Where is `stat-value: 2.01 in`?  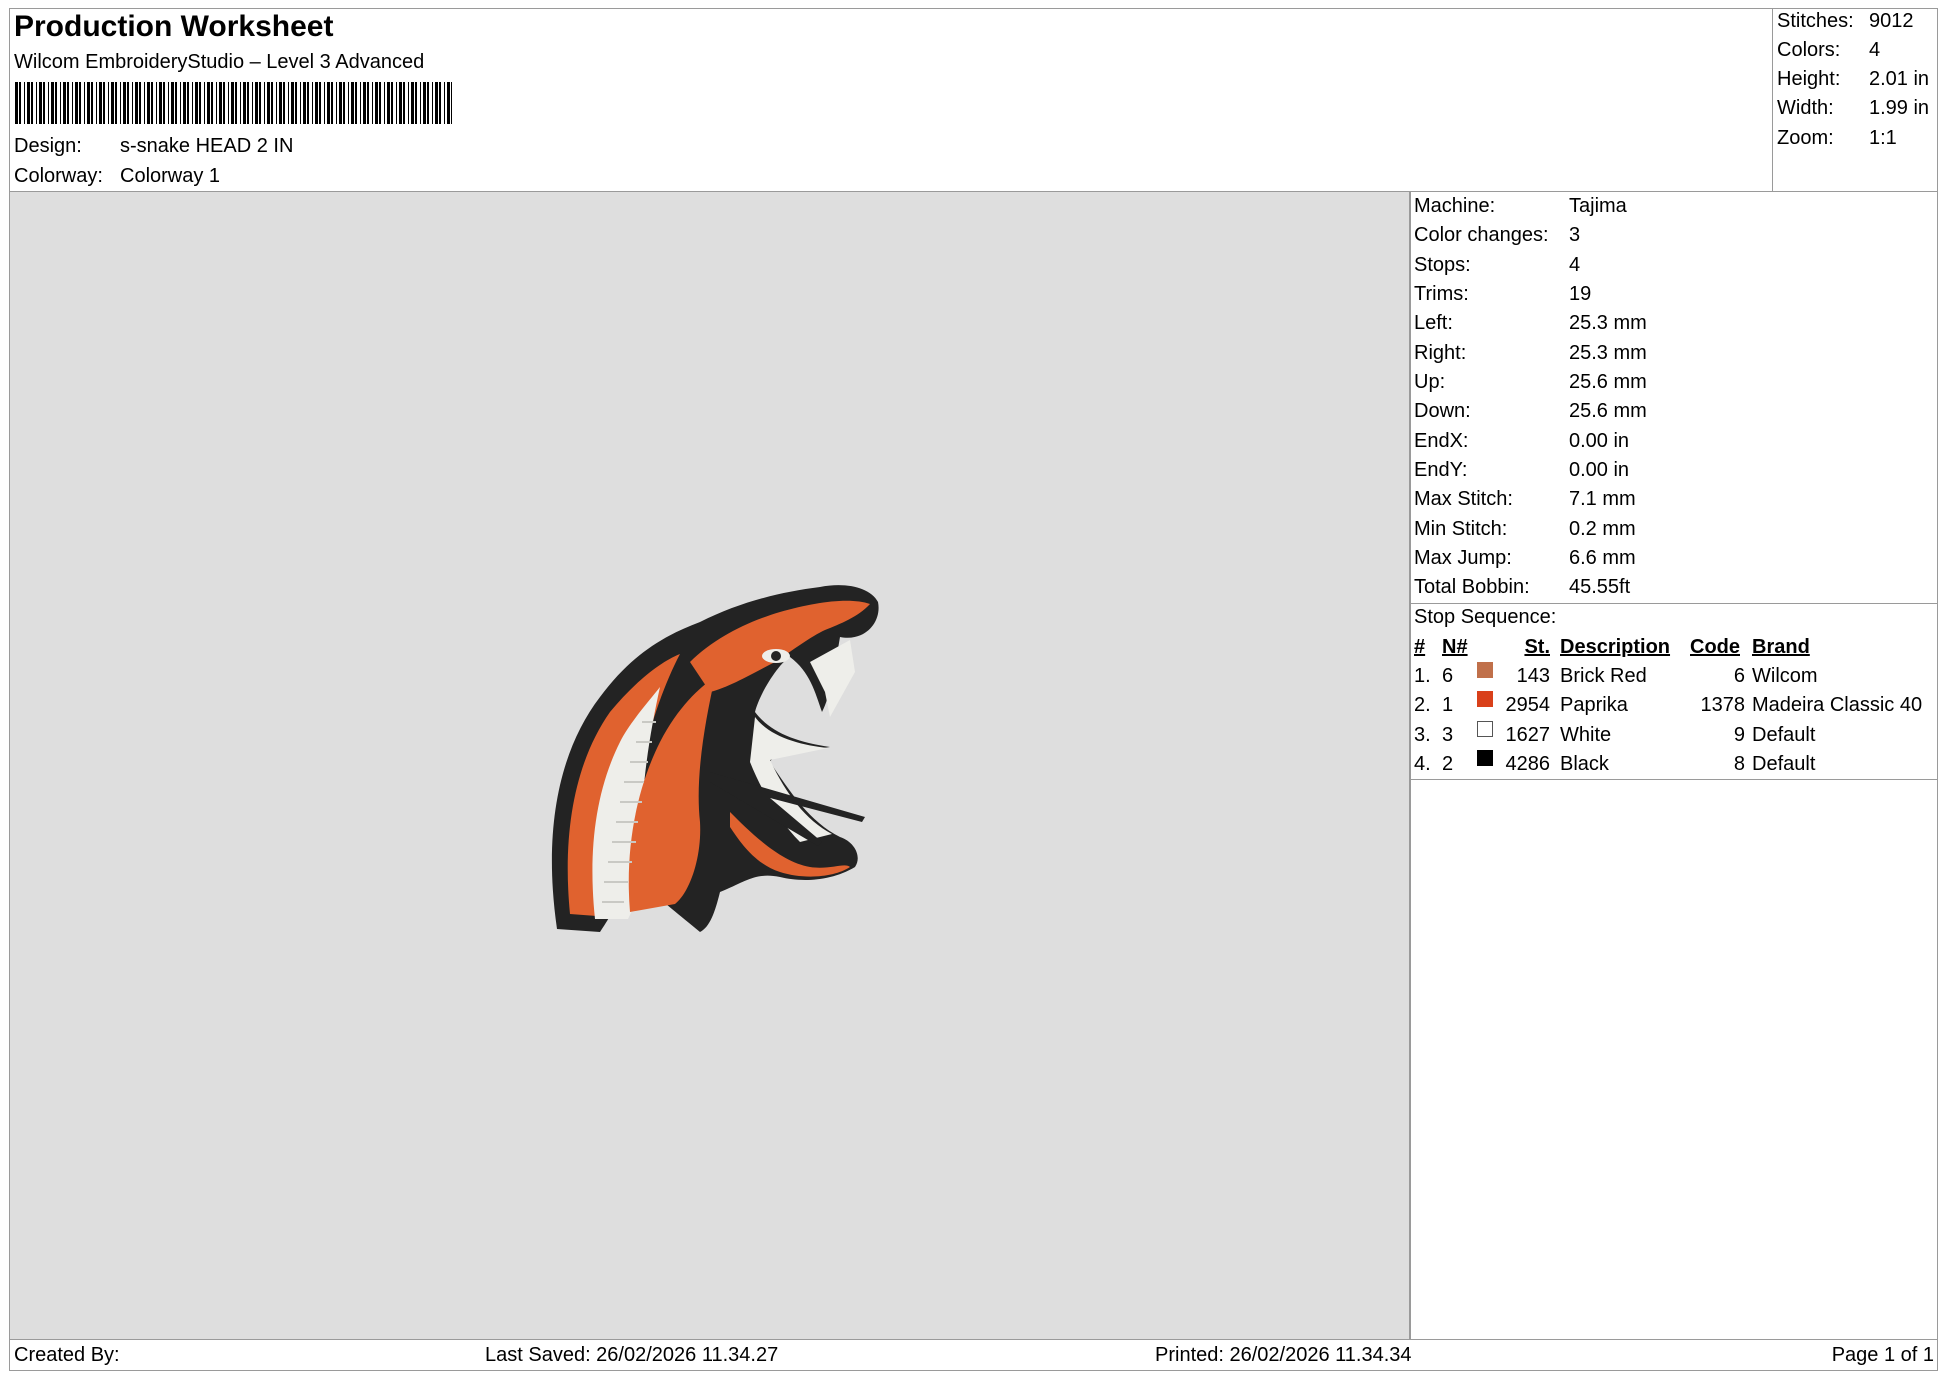 stat-value: 2.01 in is located at coordinates (1899, 79).